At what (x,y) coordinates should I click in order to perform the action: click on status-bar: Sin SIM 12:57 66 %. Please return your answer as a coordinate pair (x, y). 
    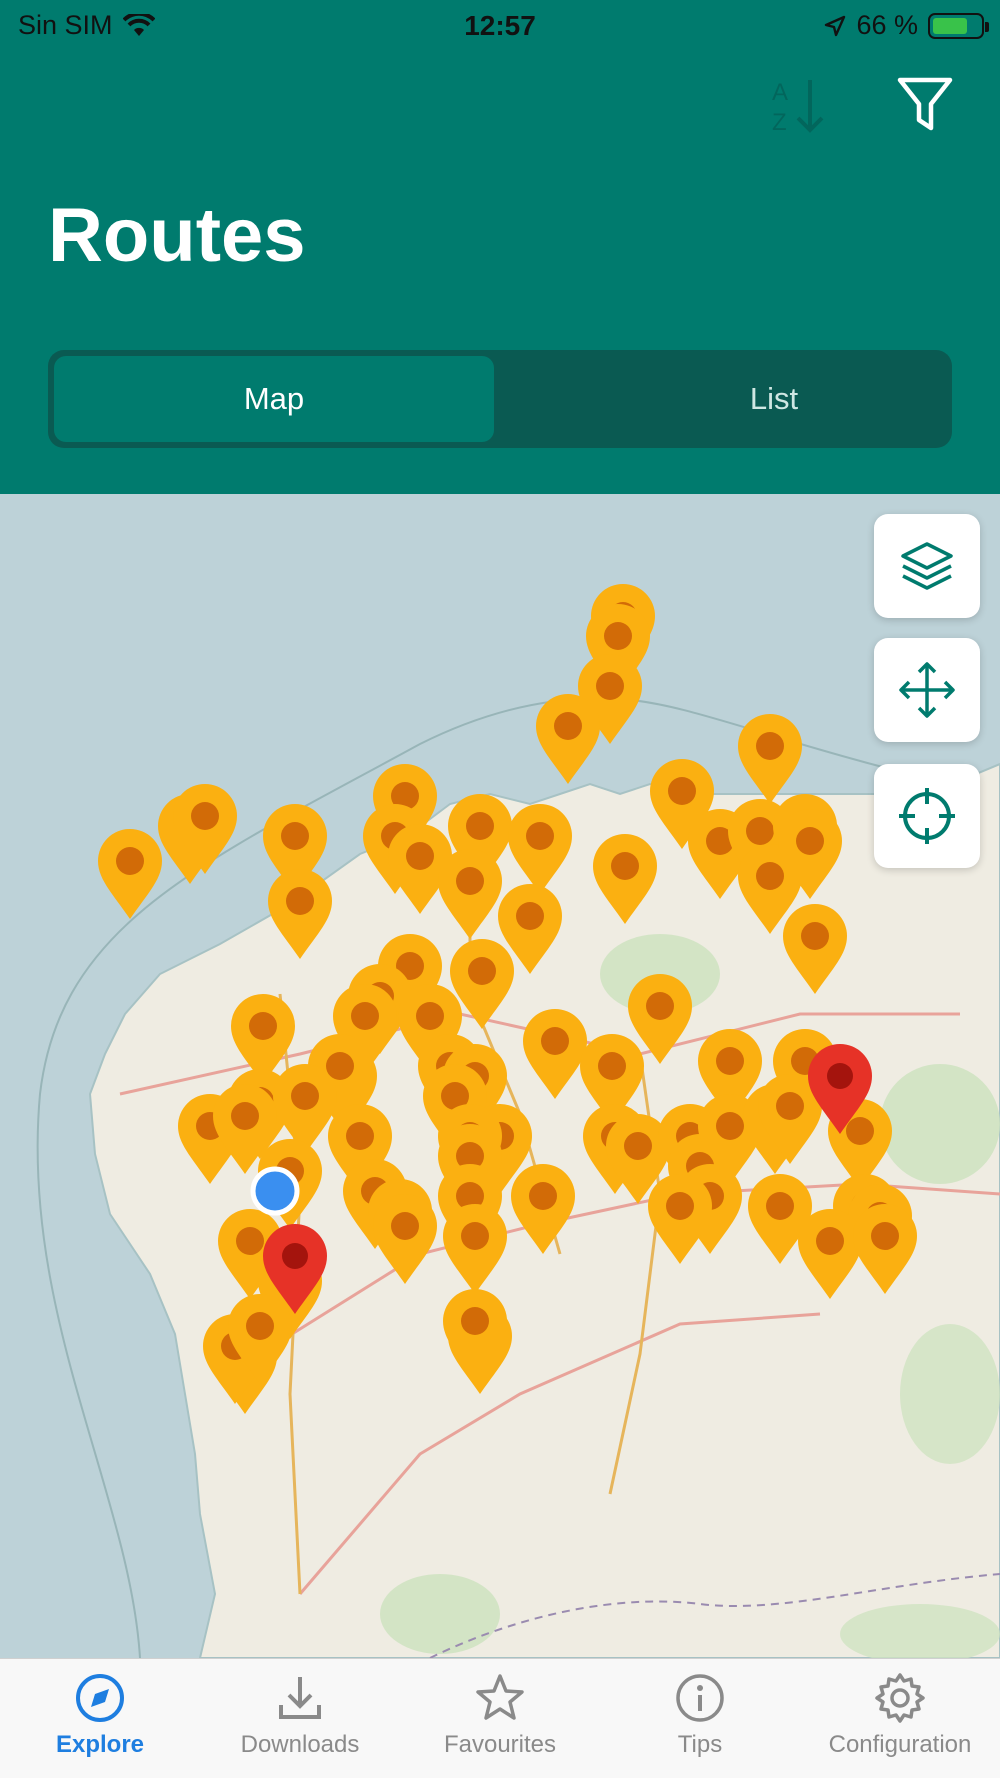
    Looking at the image, I should click on (500, 25).